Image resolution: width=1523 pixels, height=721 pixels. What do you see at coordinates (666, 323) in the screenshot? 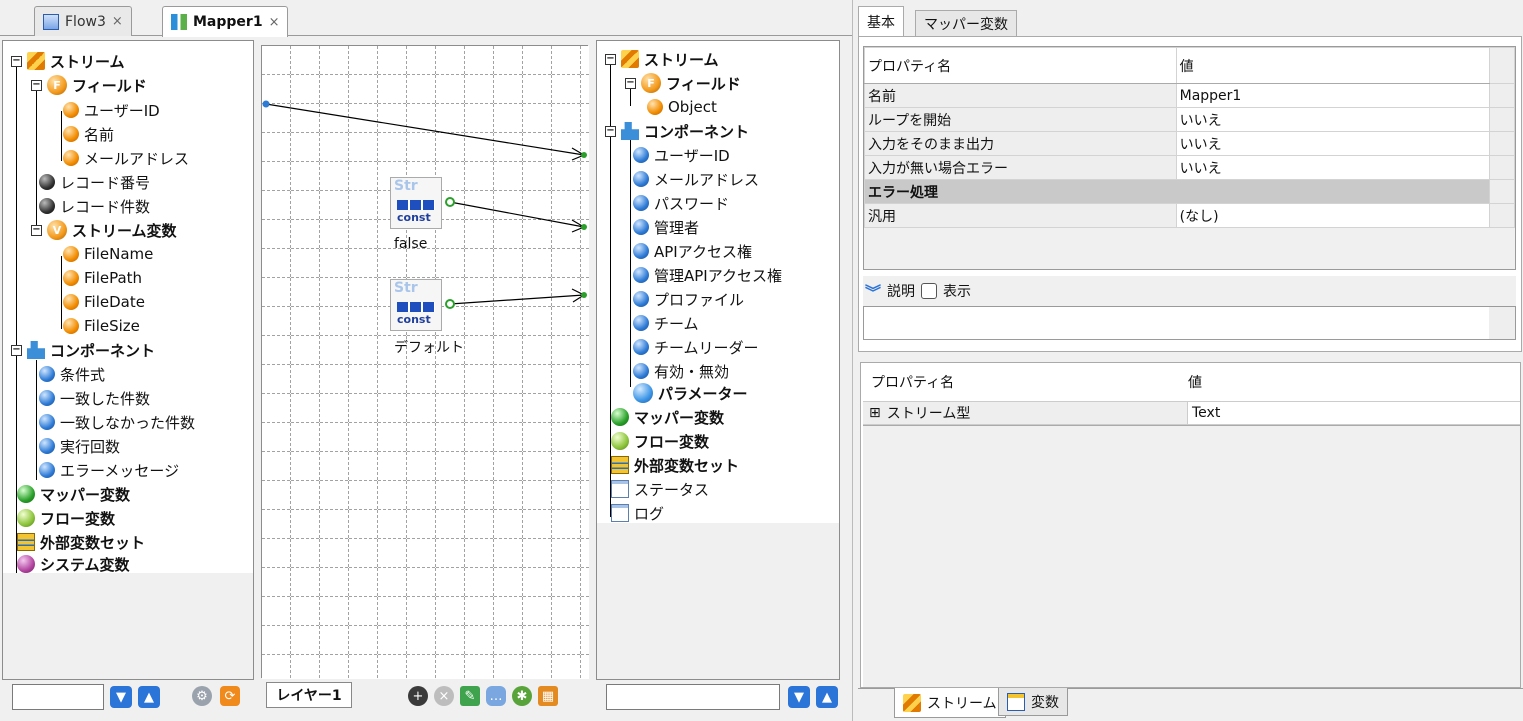
I see `tgt-component-item: チーム` at bounding box center [666, 323].